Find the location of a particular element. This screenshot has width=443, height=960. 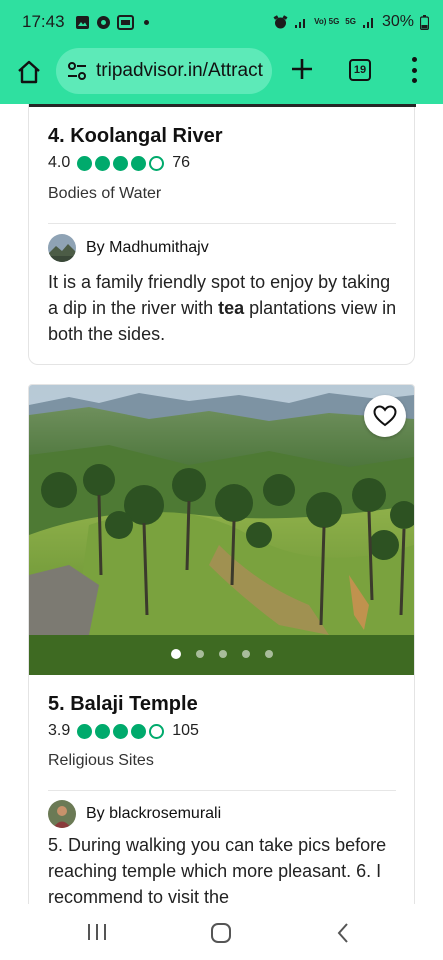

app-notification-icon is located at coordinates (103, 22).